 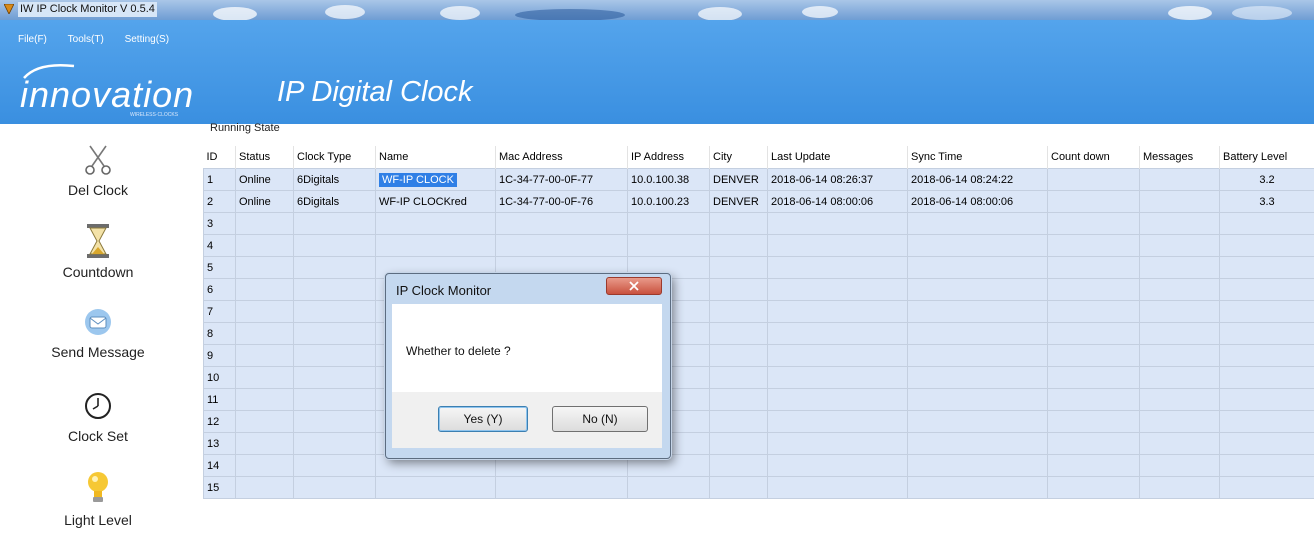 I want to click on cell-id: 1, so click(x=219, y=179).